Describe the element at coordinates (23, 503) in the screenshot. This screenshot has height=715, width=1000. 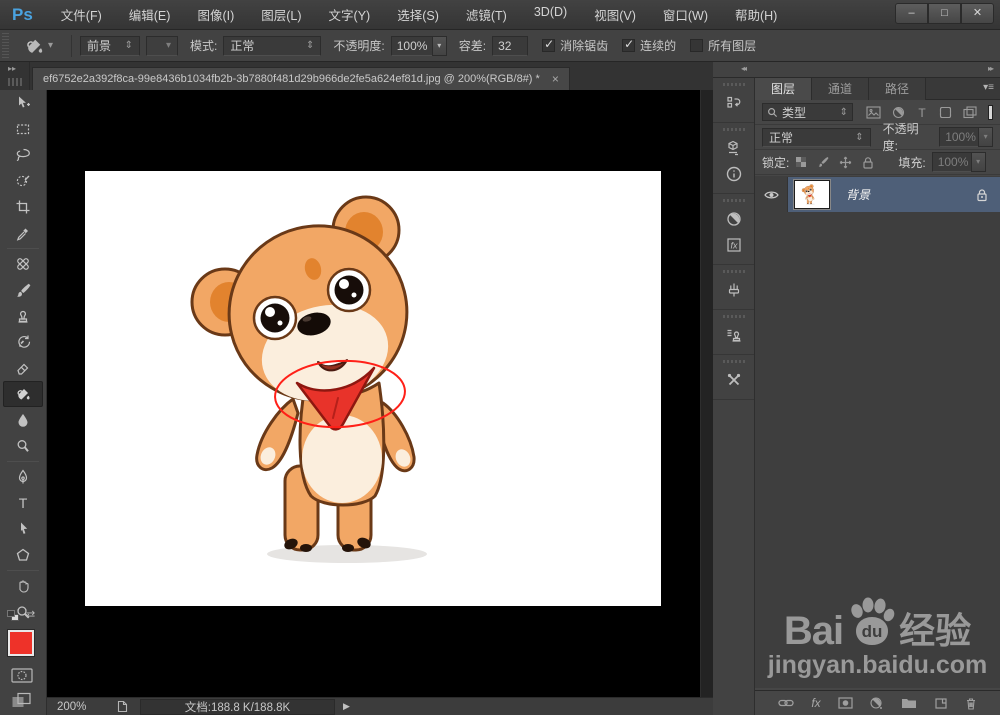
I see `type-tool: T` at that location.